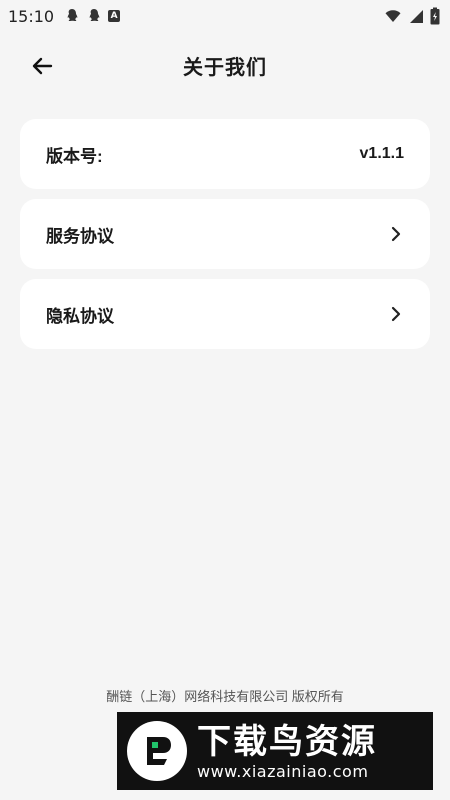 Image resolution: width=450 pixels, height=800 pixels. Describe the element at coordinates (225, 67) in the screenshot. I see `page-title: 关于我们` at that location.